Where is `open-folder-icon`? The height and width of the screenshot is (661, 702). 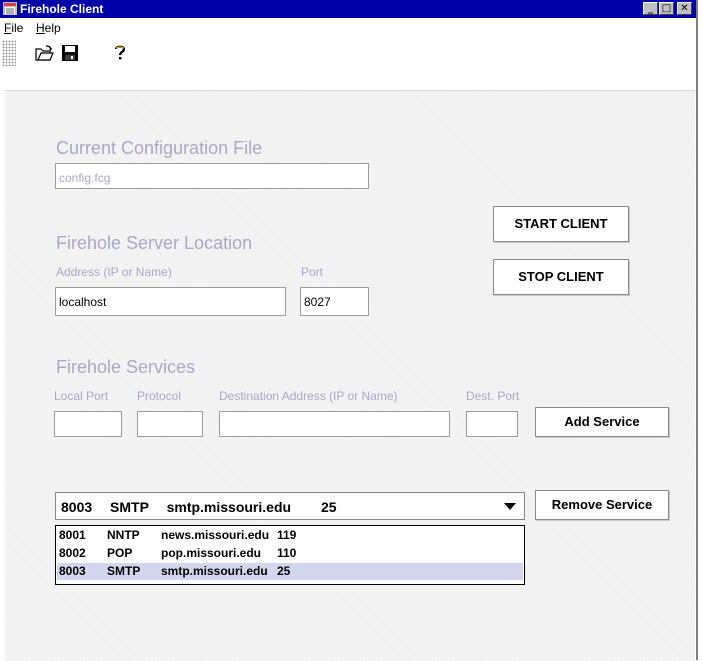 open-folder-icon is located at coordinates (44, 53).